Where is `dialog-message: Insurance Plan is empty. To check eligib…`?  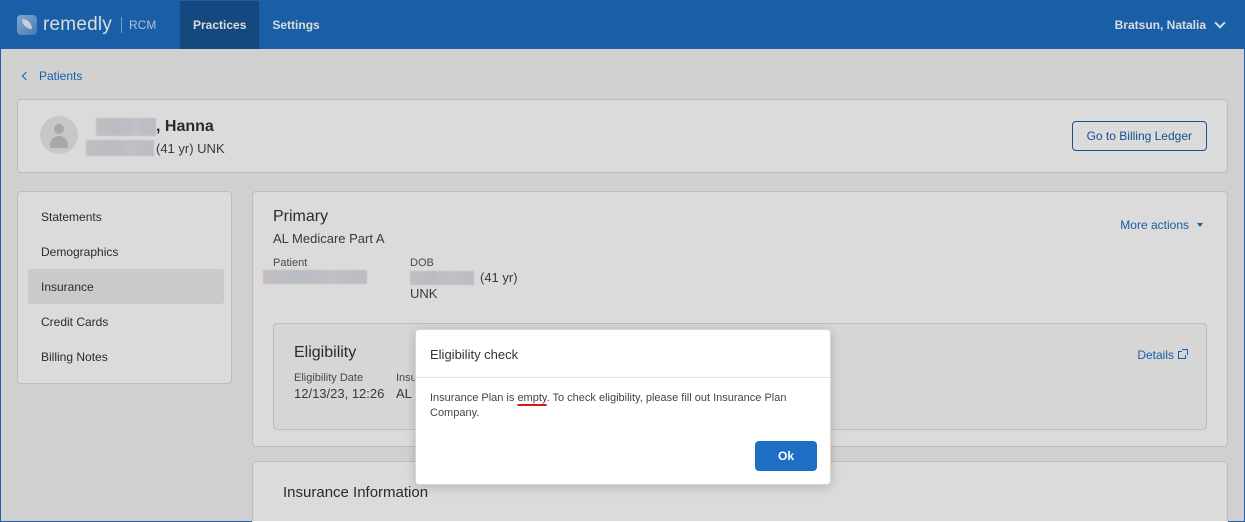
dialog-message: Insurance Plan is empty. To check eligib… is located at coordinates (625, 406).